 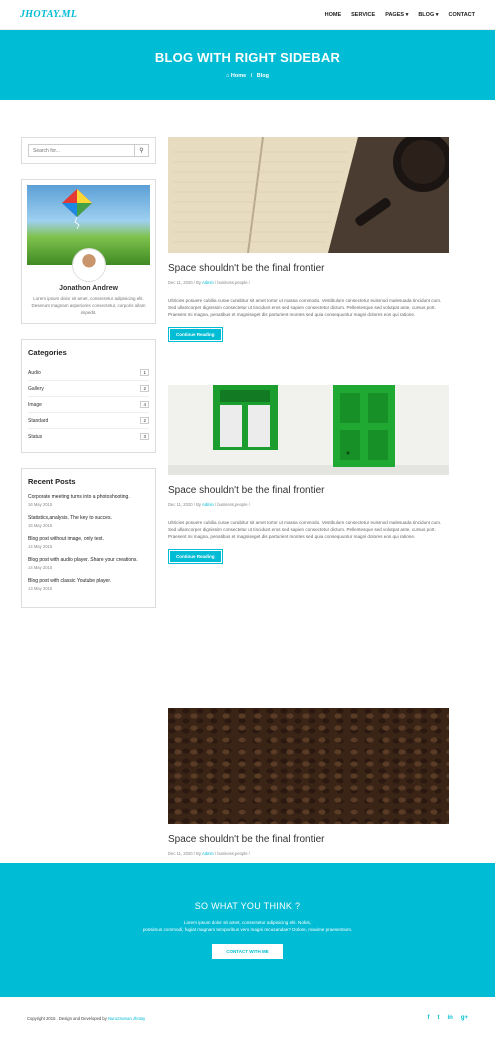 I want to click on menu-item-contact: CONTACT, so click(x=462, y=15).